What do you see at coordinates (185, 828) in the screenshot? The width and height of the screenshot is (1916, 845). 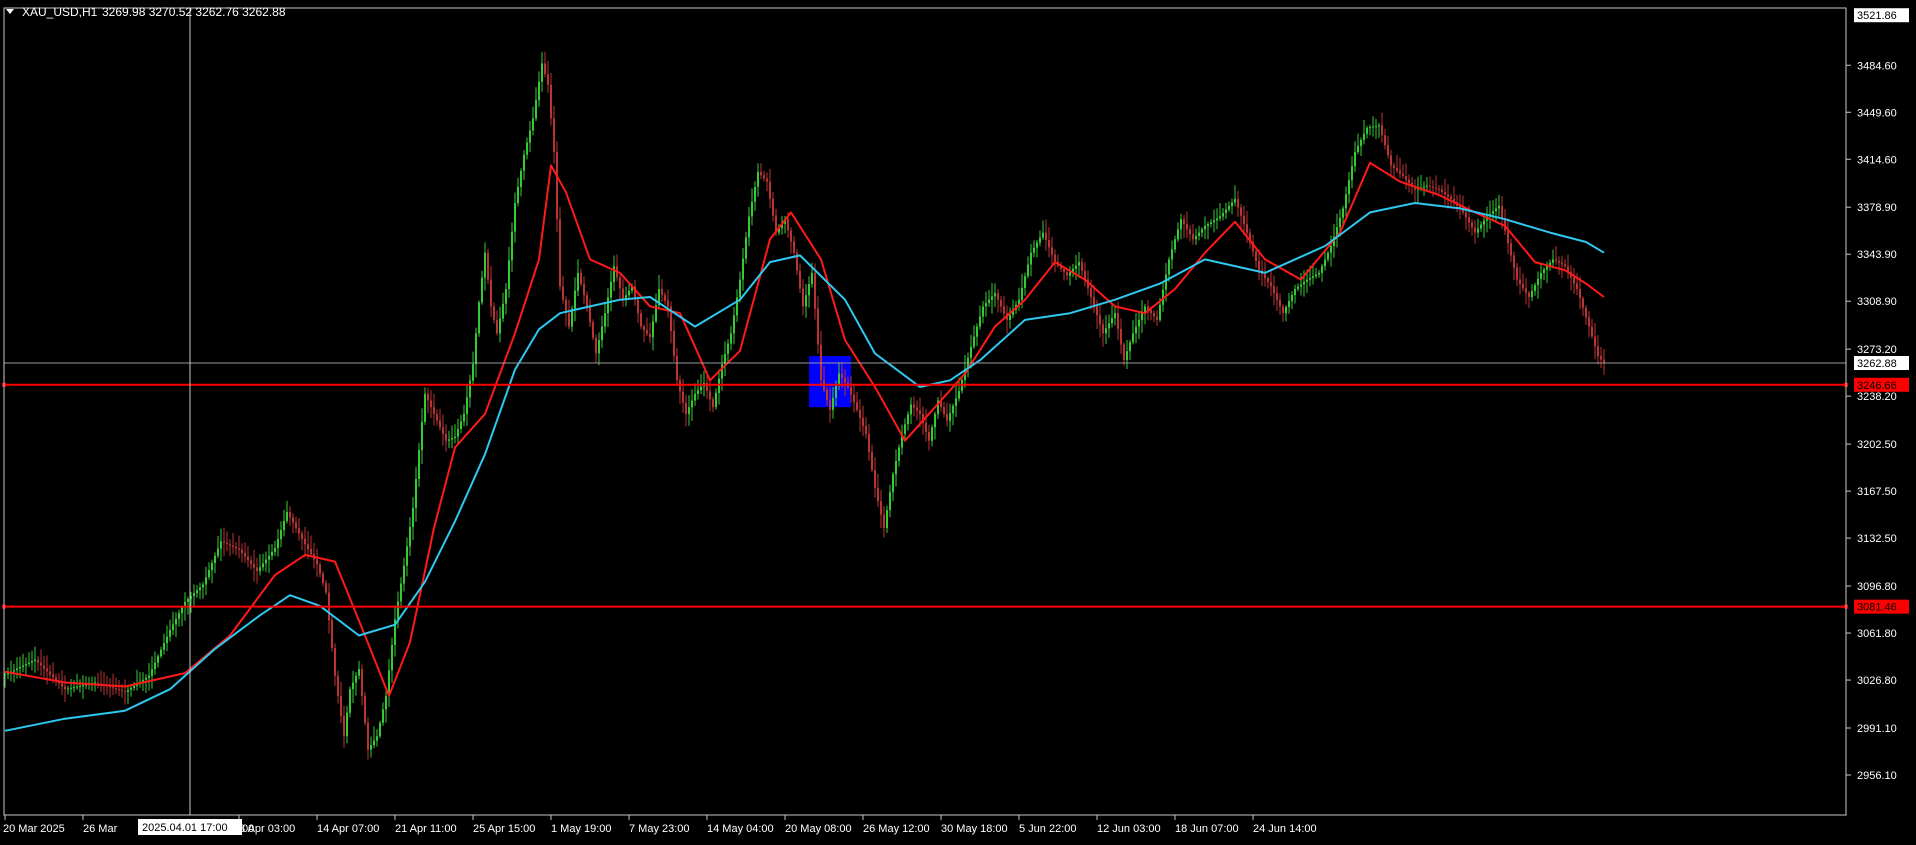 I see `crosshair-time-label: 2025.04.01 17:00` at bounding box center [185, 828].